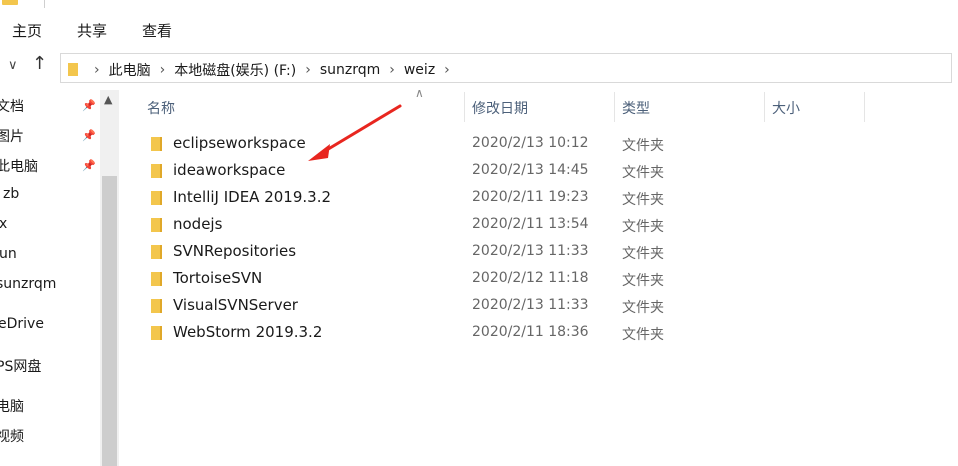 Image resolution: width=958 pixels, height=466 pixels. What do you see at coordinates (252, 197) in the screenshot?
I see `file-name: IntelliJ IDEA 2019.3.2` at bounding box center [252, 197].